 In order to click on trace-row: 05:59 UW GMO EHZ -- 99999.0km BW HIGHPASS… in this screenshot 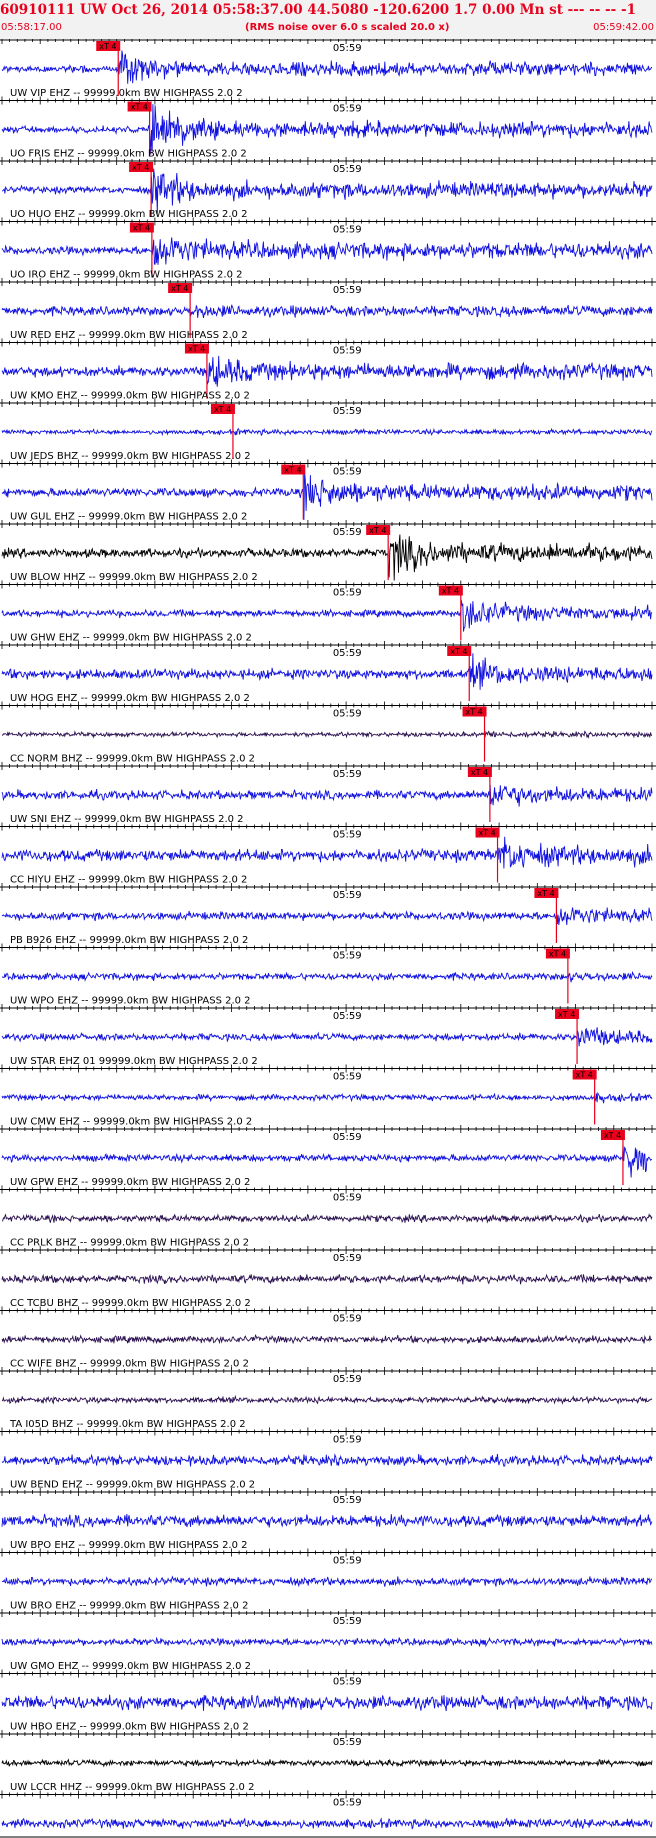, I will do `click(328, 1640)`.